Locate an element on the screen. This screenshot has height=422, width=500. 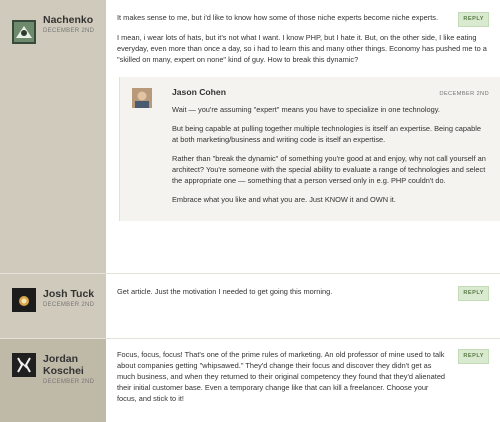
author-name: Nachenko is located at coordinates (68, 20).